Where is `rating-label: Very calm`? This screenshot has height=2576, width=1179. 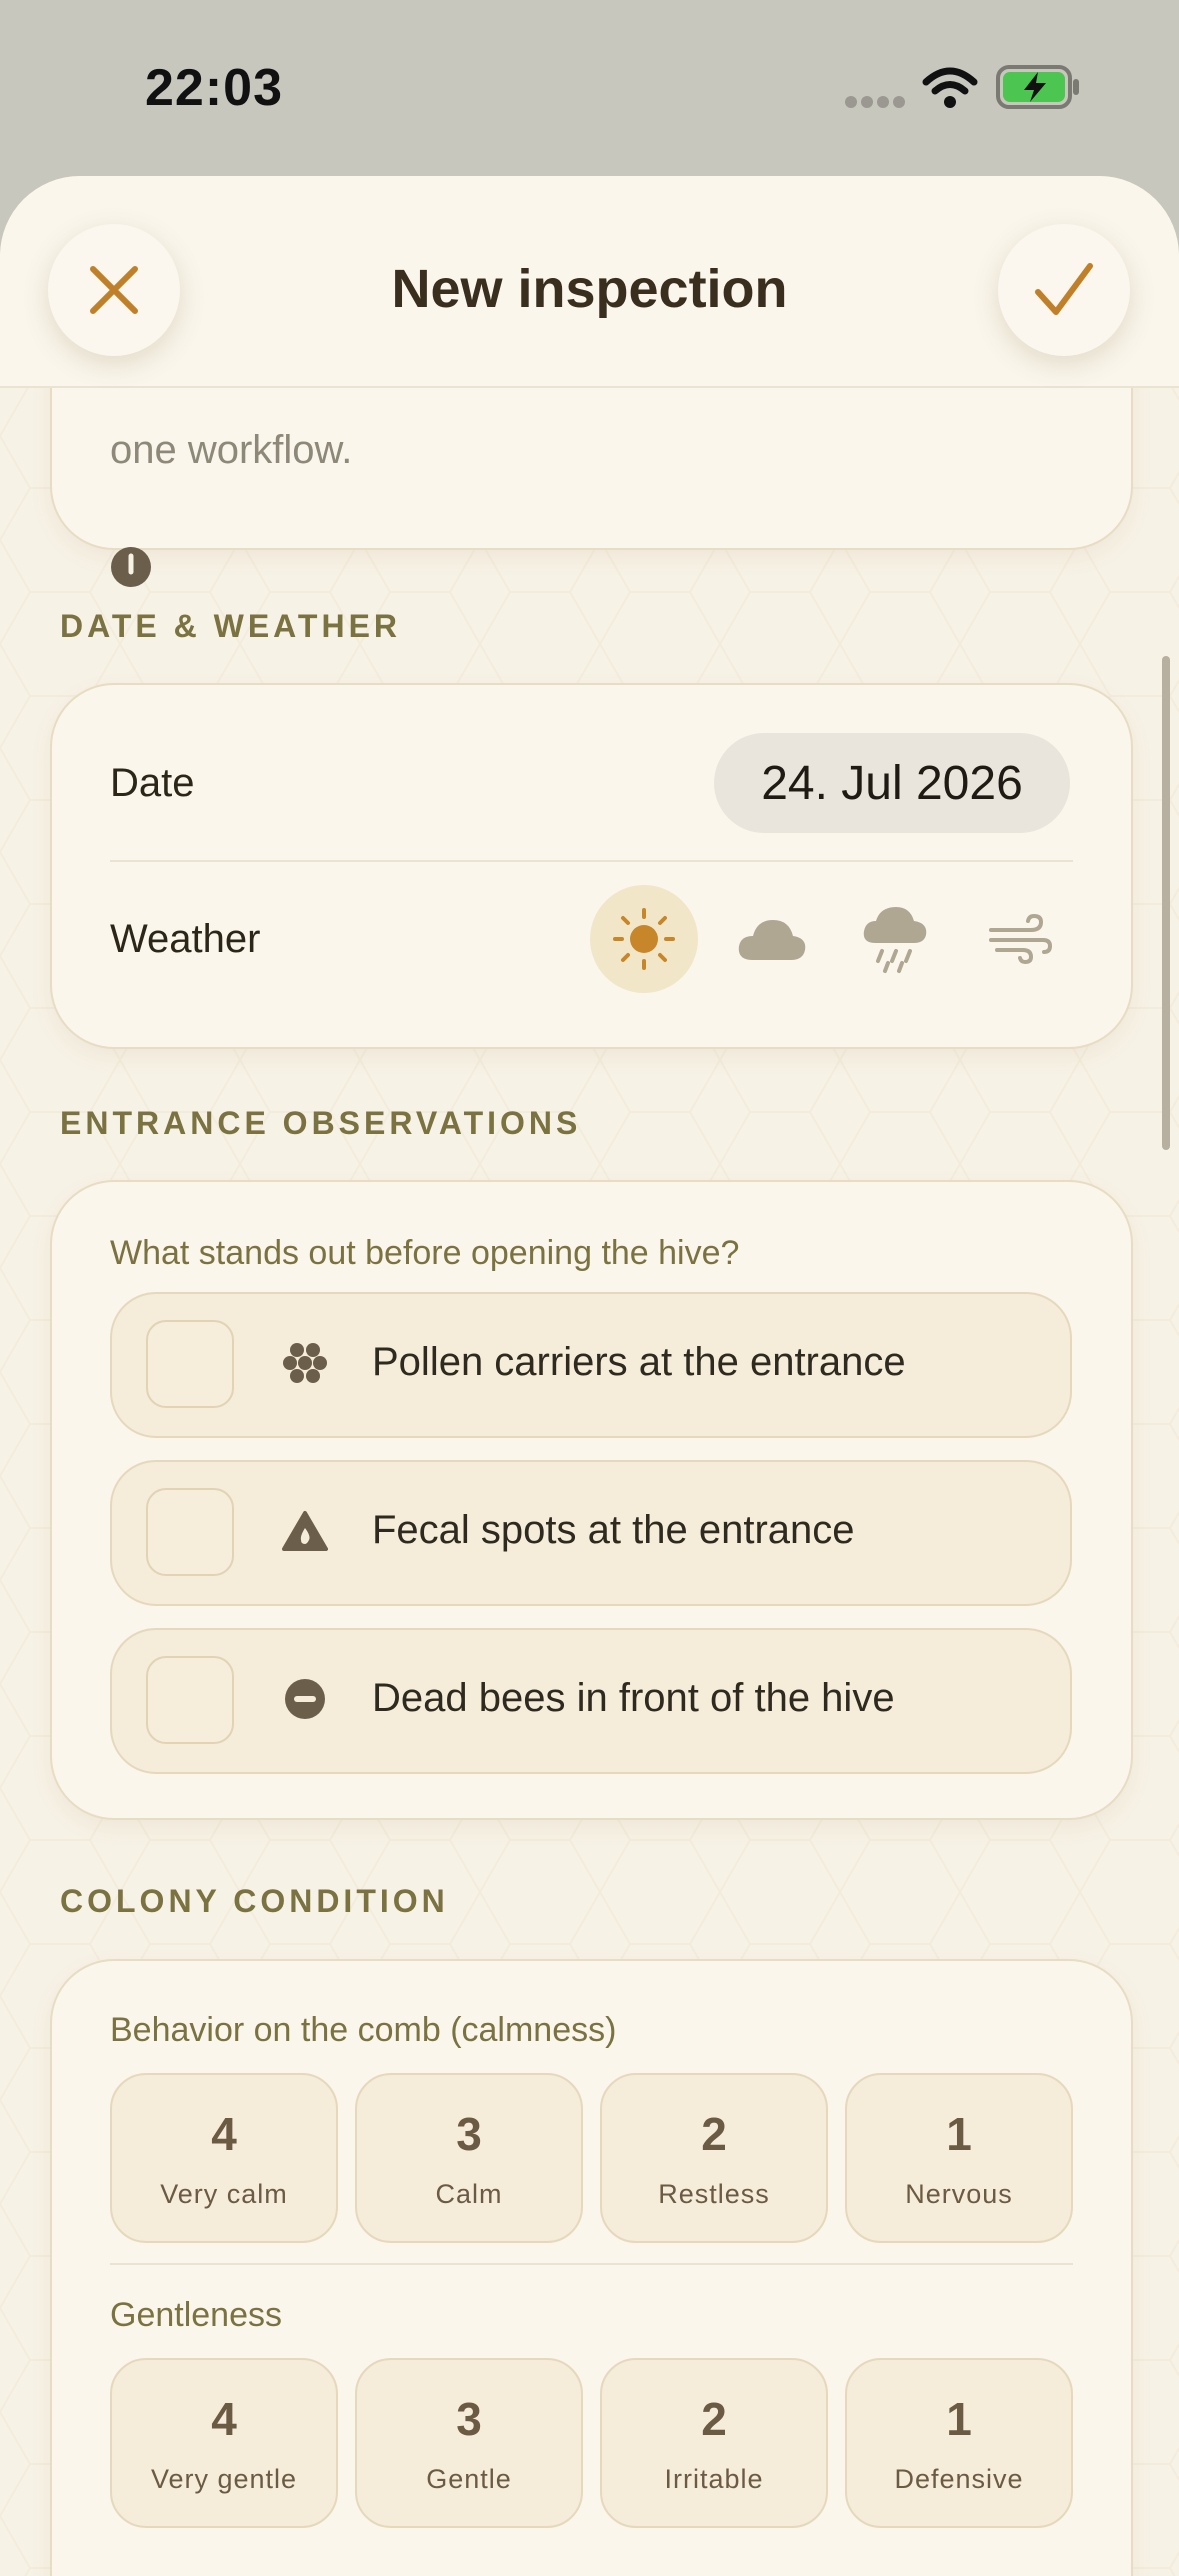 rating-label: Very calm is located at coordinates (224, 2194).